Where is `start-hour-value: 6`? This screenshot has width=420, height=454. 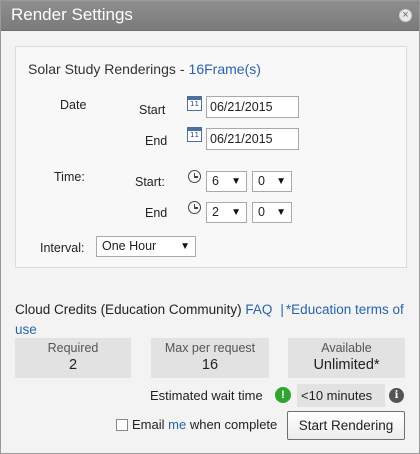 start-hour-value: 6 is located at coordinates (215, 181).